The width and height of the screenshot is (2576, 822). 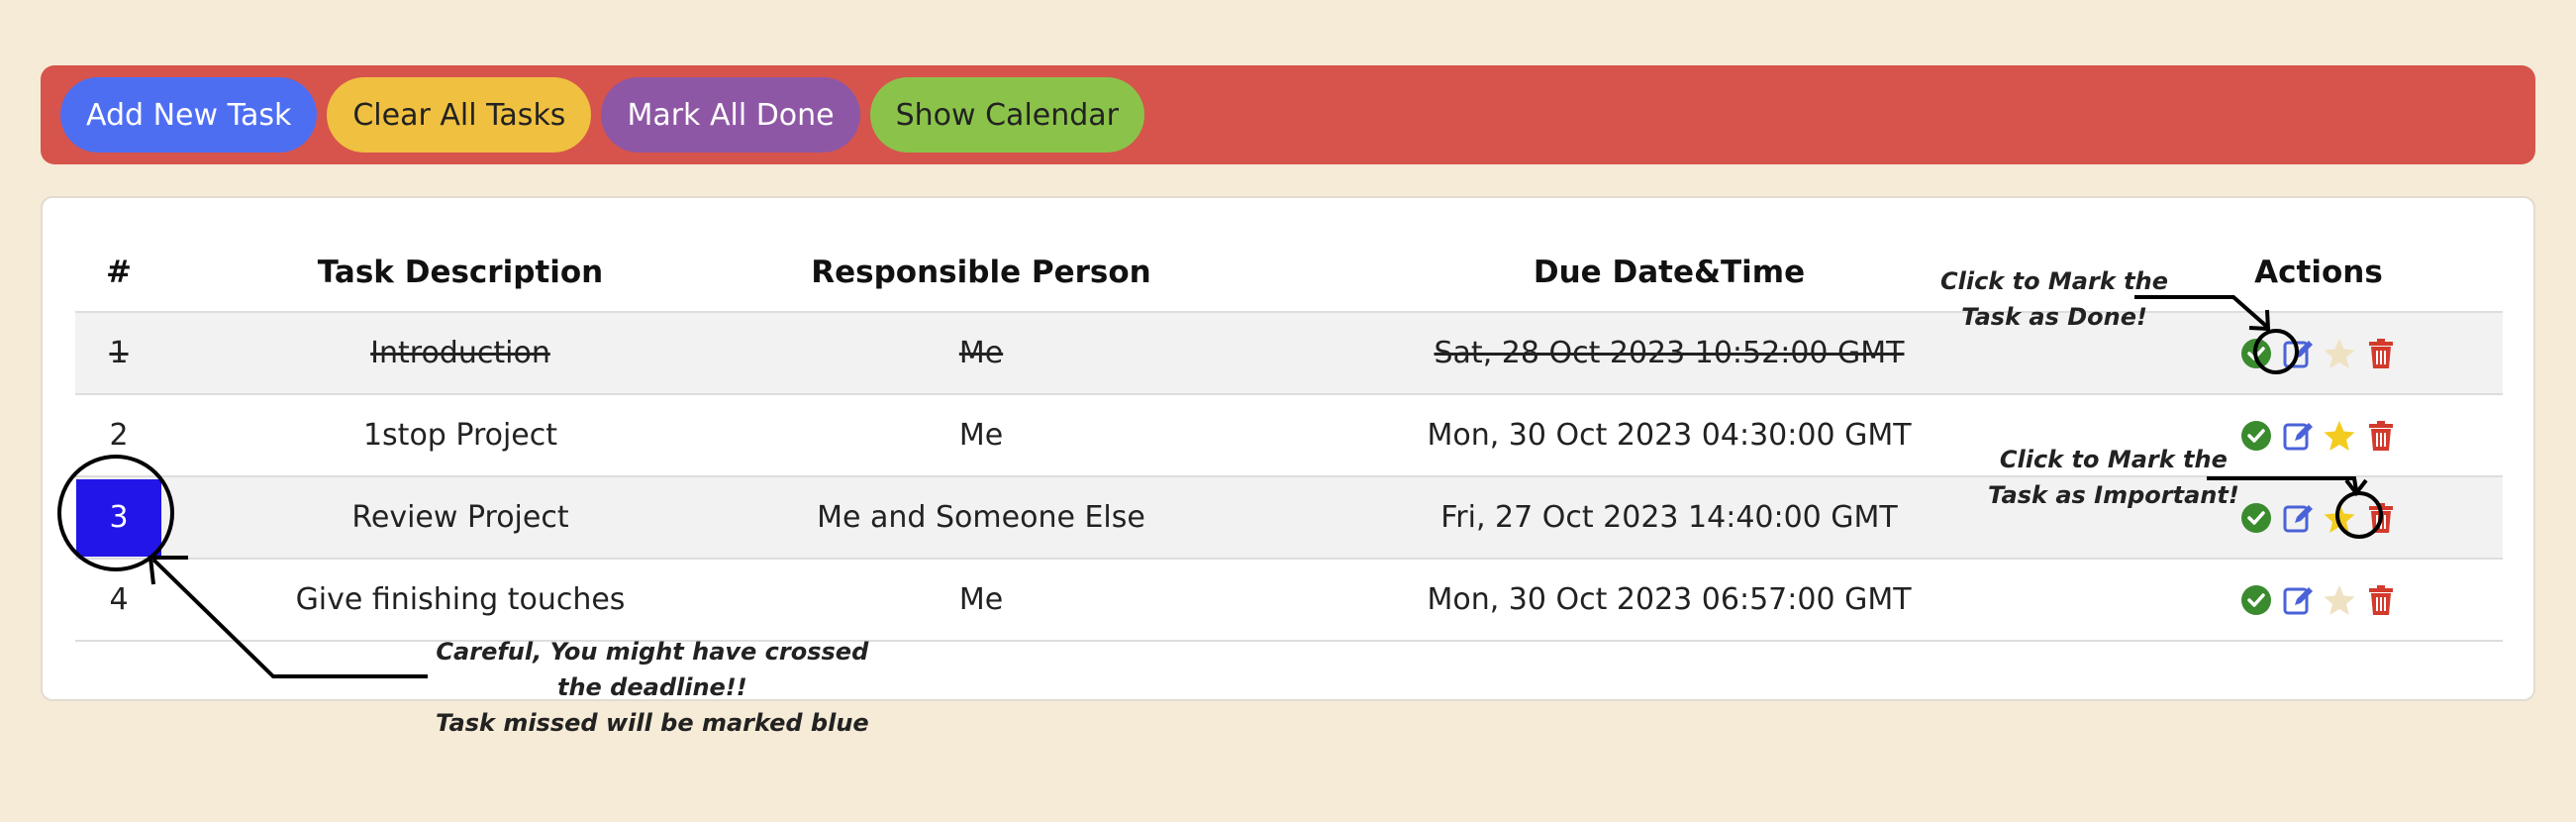 I want to click on task-description-cell: 1stop Project, so click(x=460, y=435).